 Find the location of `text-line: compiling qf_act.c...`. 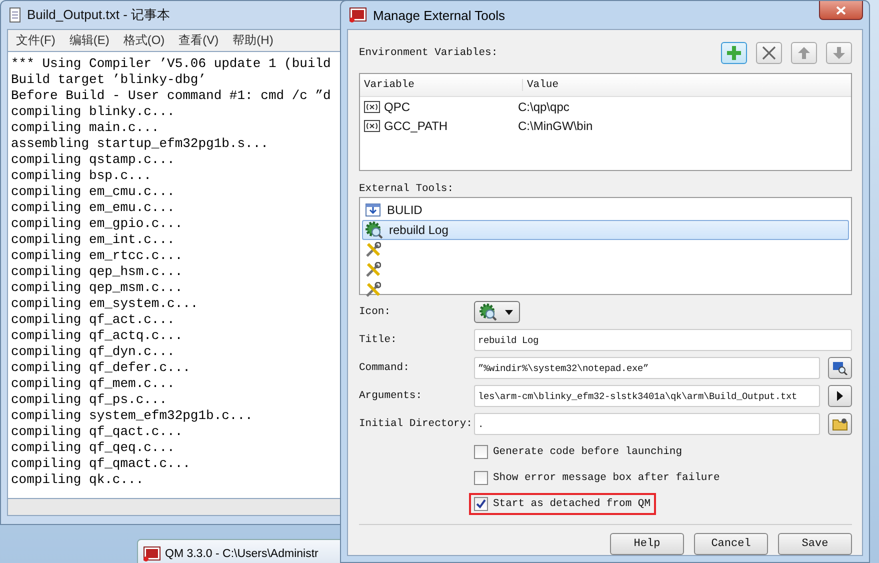

text-line: compiling qf_act.c... is located at coordinates (93, 320).